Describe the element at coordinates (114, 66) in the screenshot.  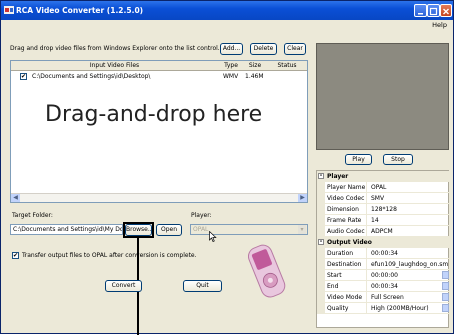
I see `column-header-file: Input Video Files` at that location.